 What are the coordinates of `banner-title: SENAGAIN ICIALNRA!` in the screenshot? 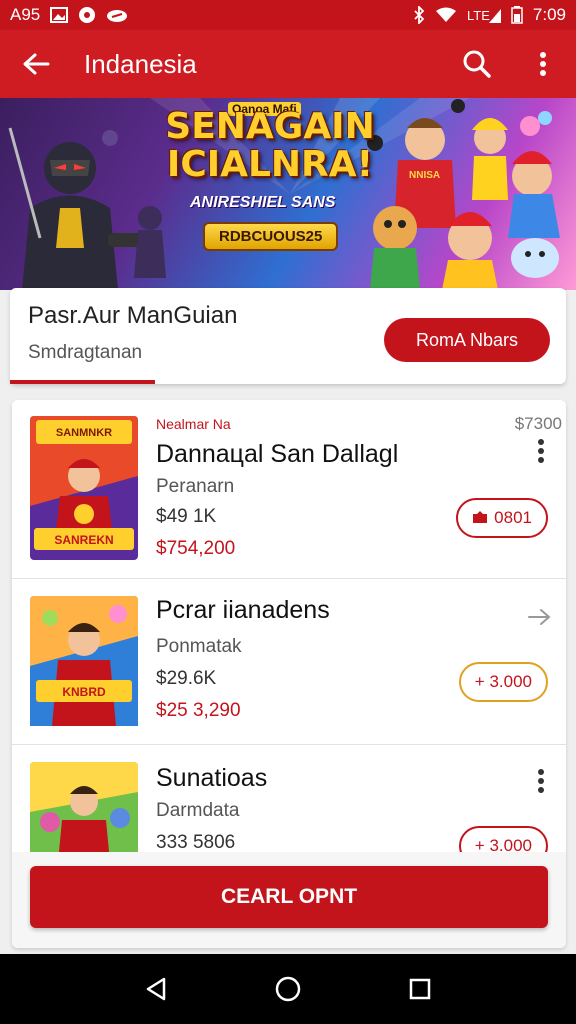 It's located at (270, 146).